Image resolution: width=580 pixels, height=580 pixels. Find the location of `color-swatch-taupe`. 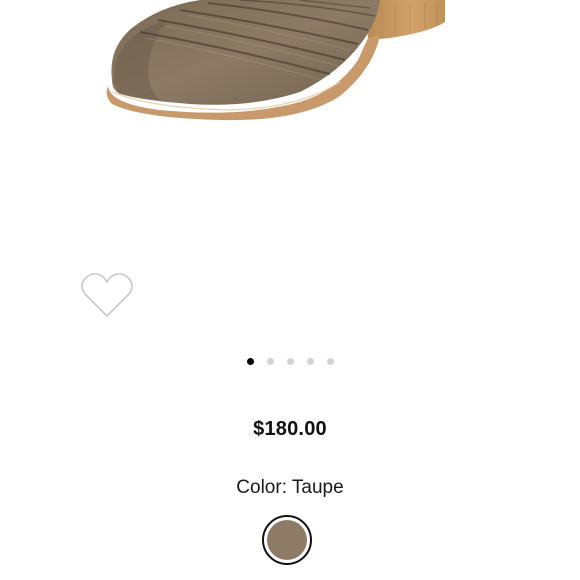

color-swatch-taupe is located at coordinates (287, 540).